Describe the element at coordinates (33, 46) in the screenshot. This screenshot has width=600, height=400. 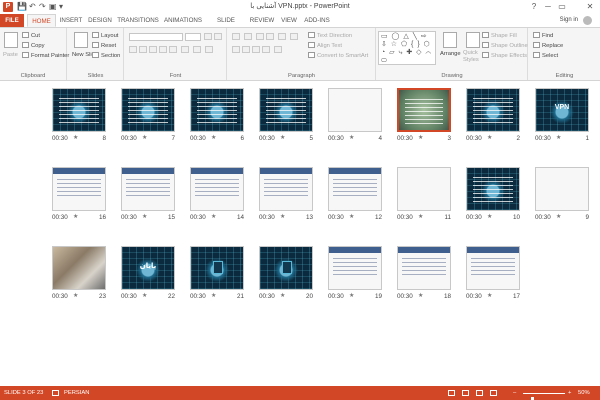
I see `copy-button: Copy` at that location.